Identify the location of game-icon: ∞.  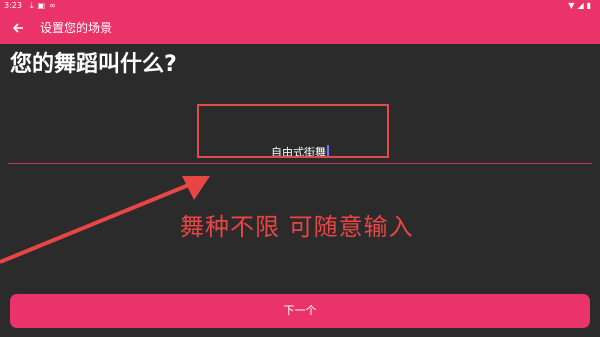
(54, 5).